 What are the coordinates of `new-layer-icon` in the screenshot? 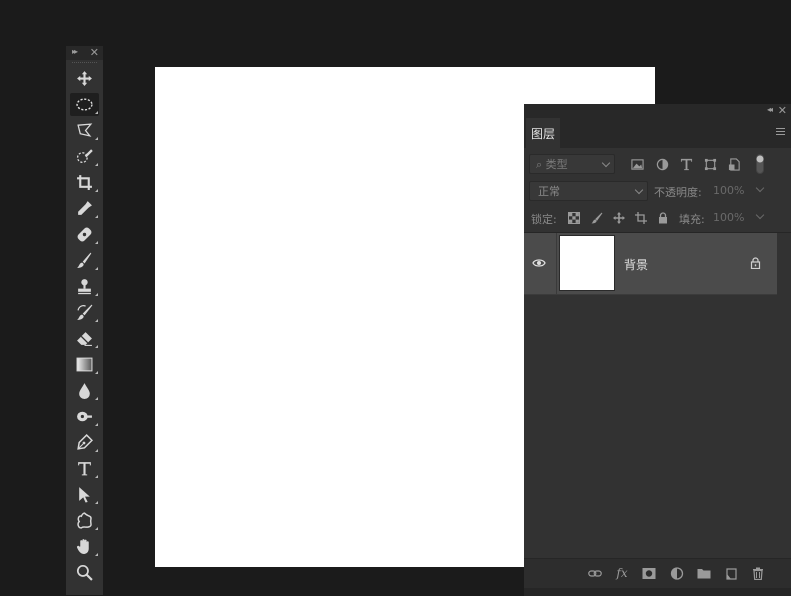 It's located at (731, 573).